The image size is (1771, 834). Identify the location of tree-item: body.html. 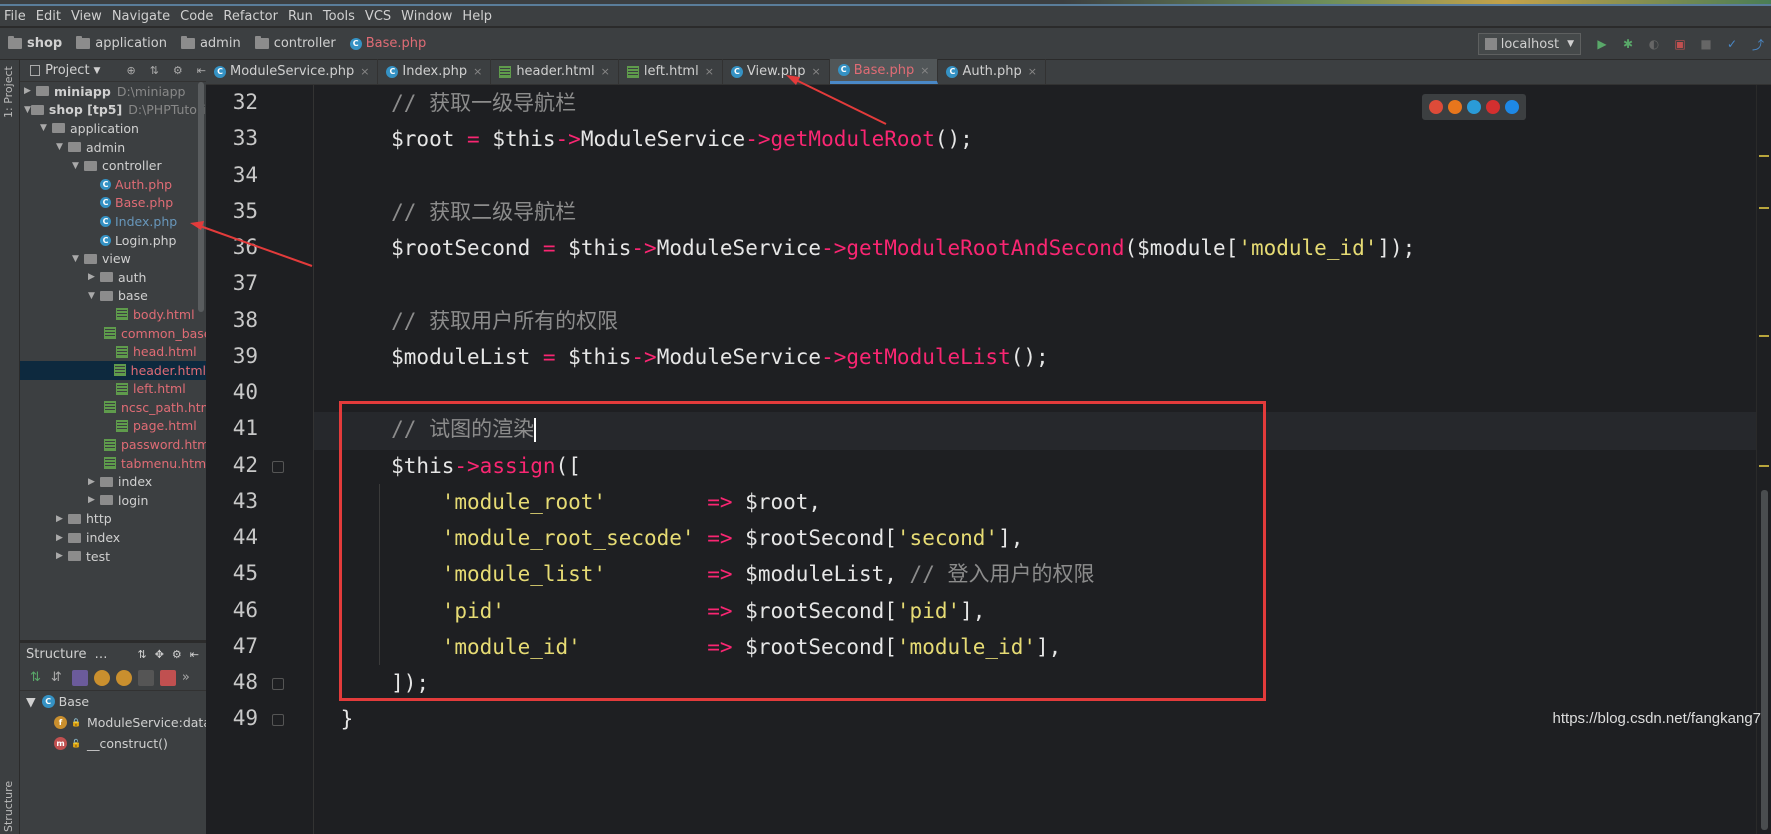
(113, 314).